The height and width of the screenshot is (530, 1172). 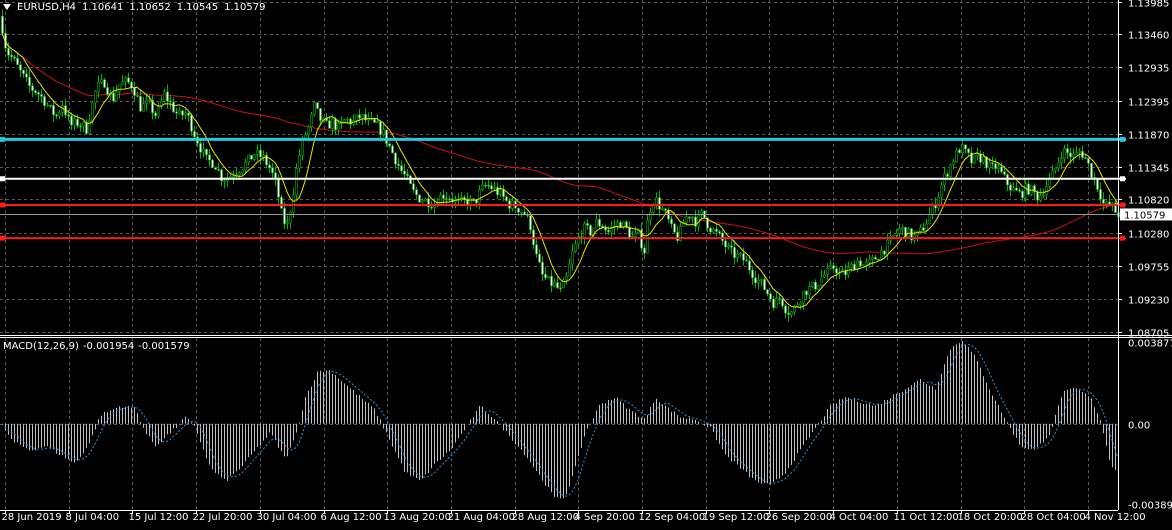 What do you see at coordinates (481, 517) in the screenshot?
I see `x-tick-label: 21 Aug 04:00` at bounding box center [481, 517].